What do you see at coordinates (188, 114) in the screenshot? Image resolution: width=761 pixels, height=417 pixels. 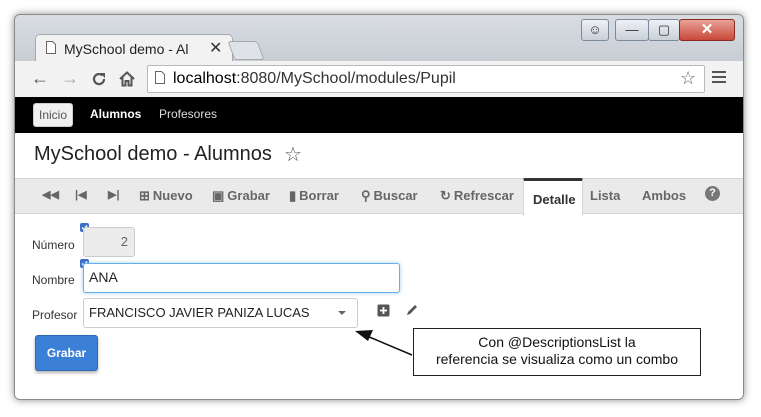 I see `nav-item-profesores: Profesores` at bounding box center [188, 114].